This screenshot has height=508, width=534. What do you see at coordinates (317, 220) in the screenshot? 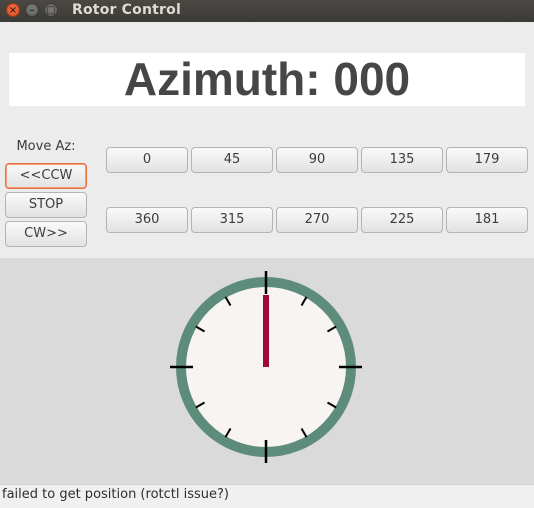
I see `preset-button-270: 270` at bounding box center [317, 220].